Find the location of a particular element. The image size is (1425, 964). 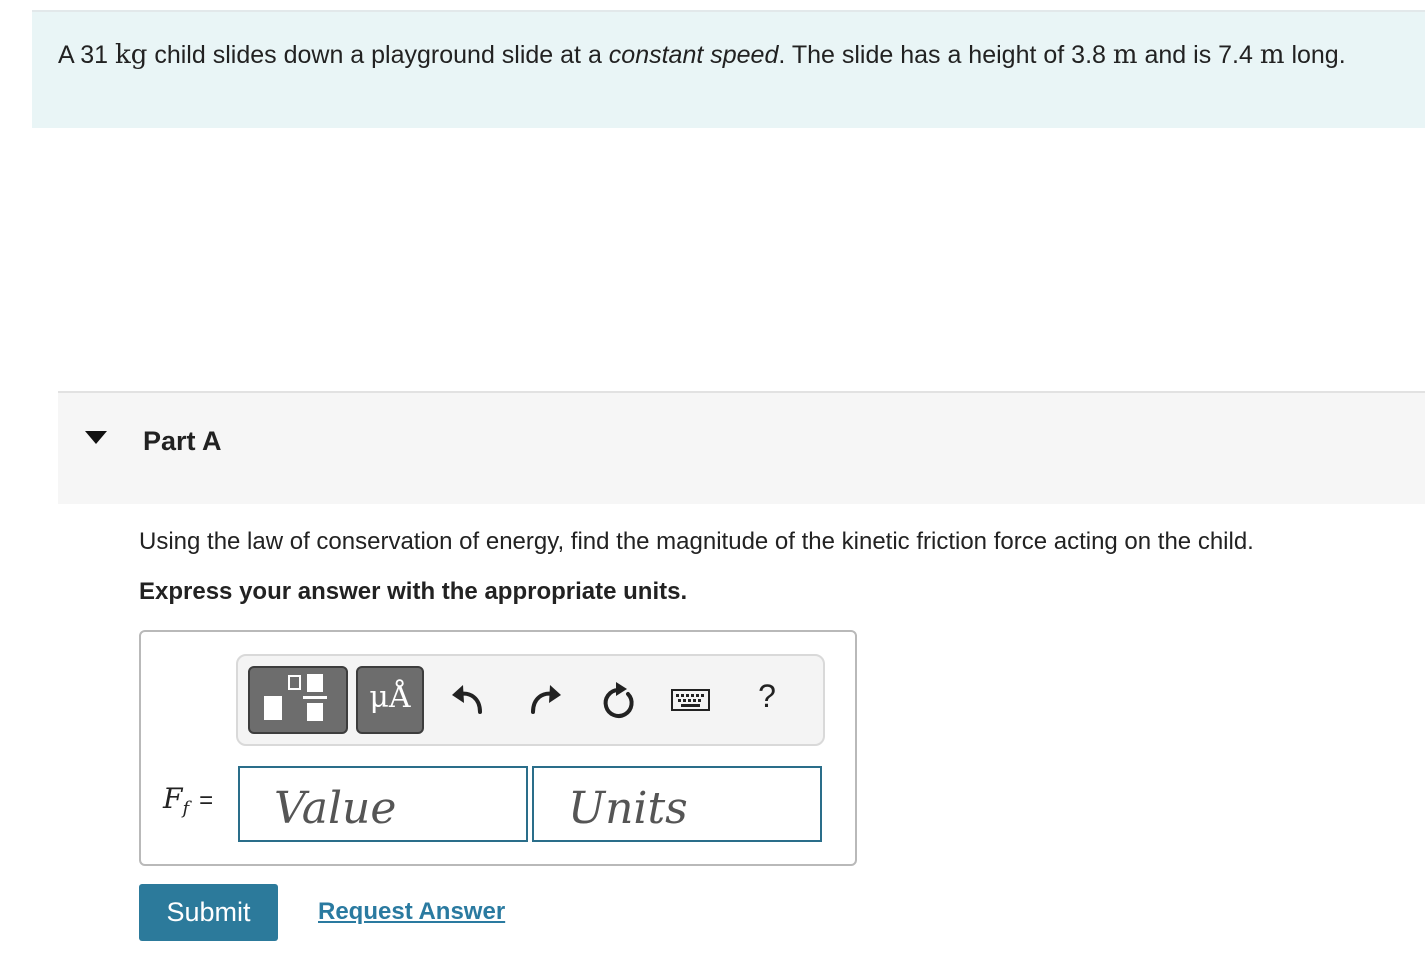

problem-text-part: long. is located at coordinates (1315, 55).